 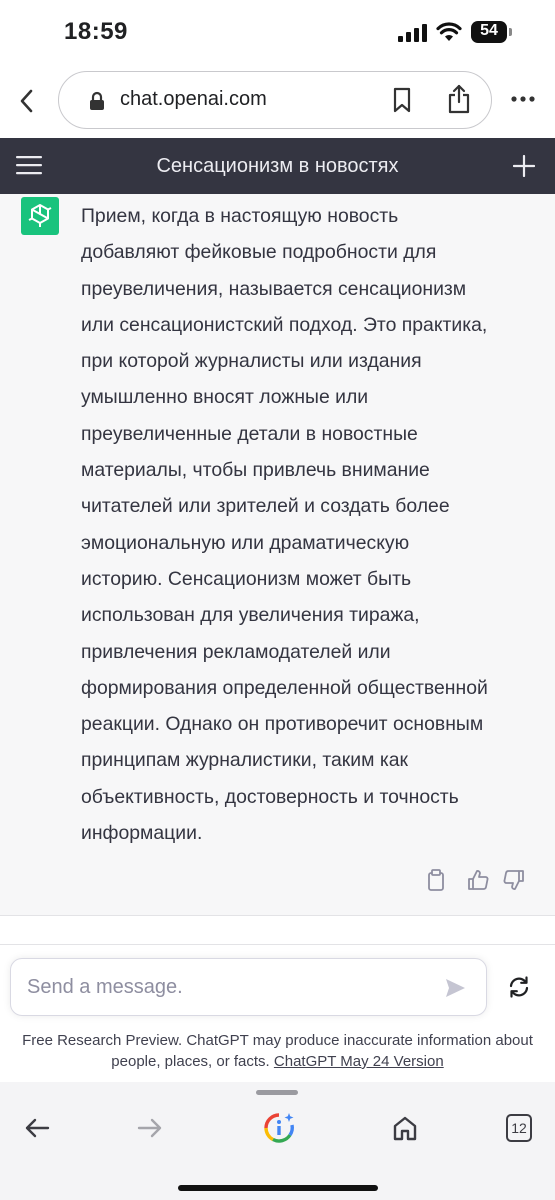 What do you see at coordinates (270, 796) in the screenshot?
I see `message-line: объективность, достоверность и точность` at bounding box center [270, 796].